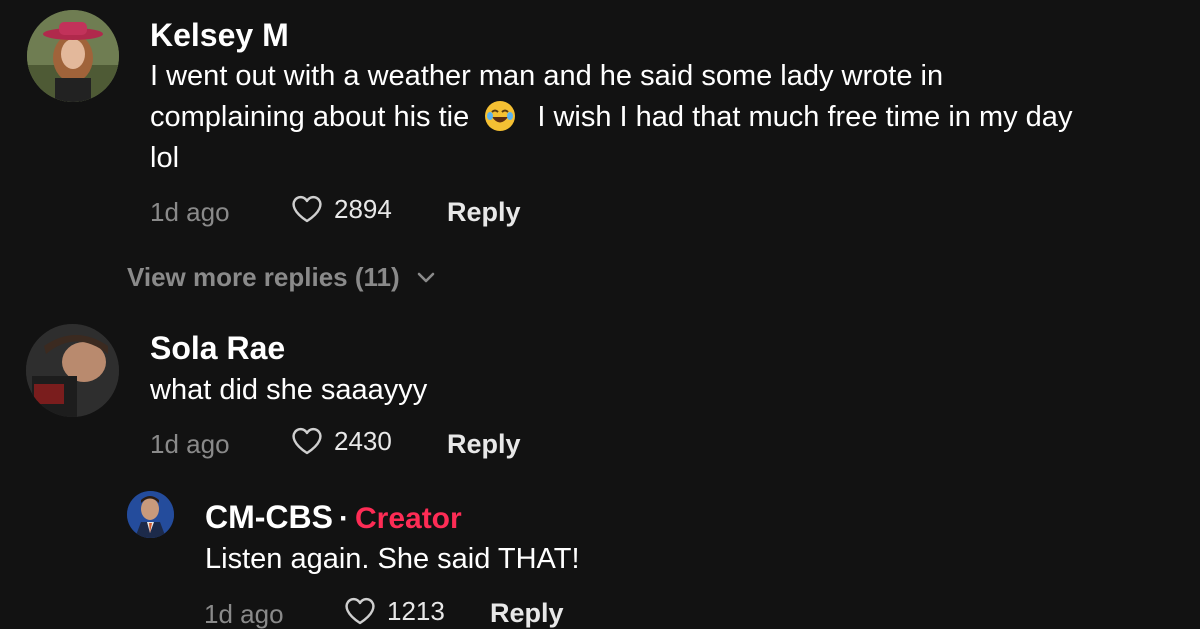  What do you see at coordinates (408, 518) in the screenshot?
I see `creator-badge: Creator` at bounding box center [408, 518].